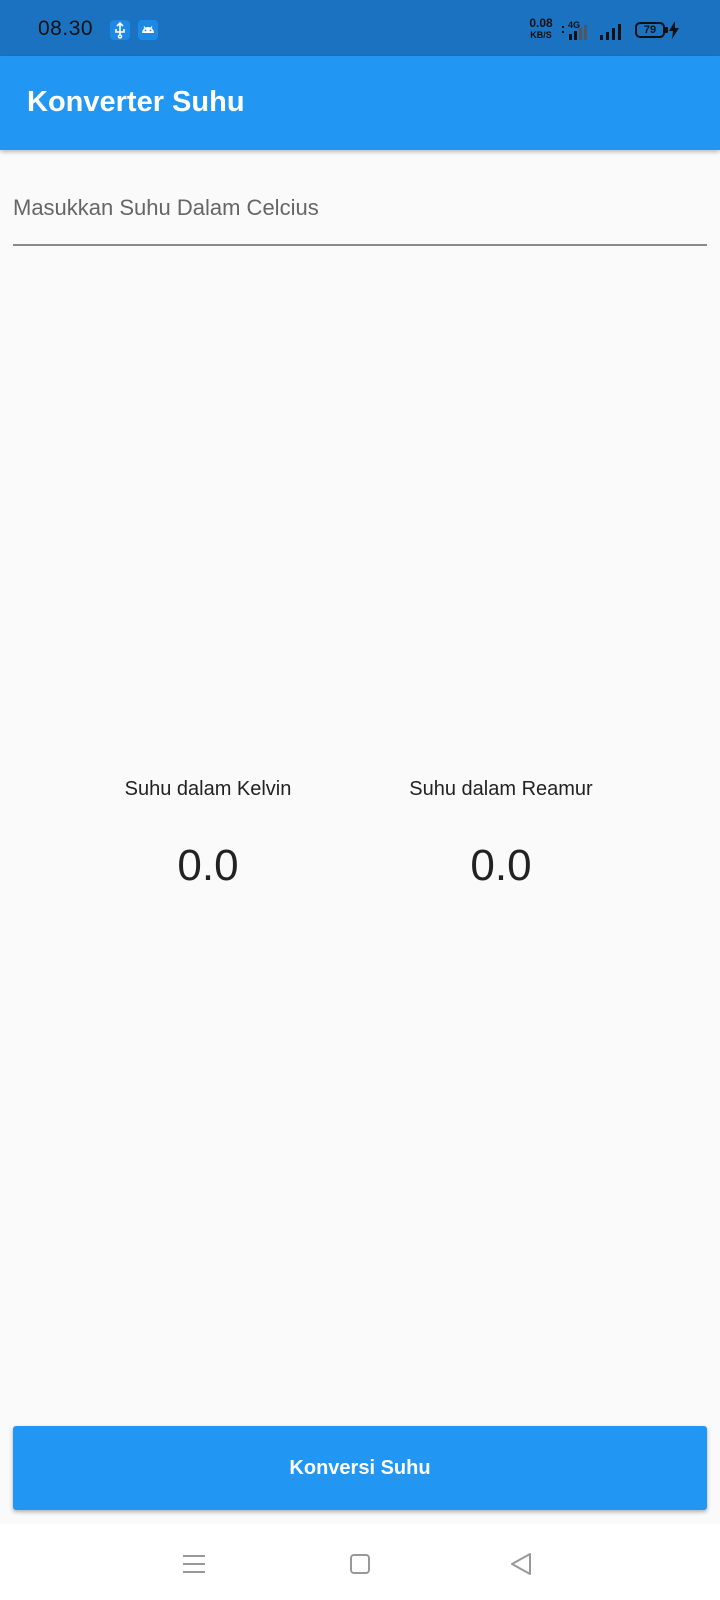  I want to click on sim2-signal-icon, so click(611, 33).